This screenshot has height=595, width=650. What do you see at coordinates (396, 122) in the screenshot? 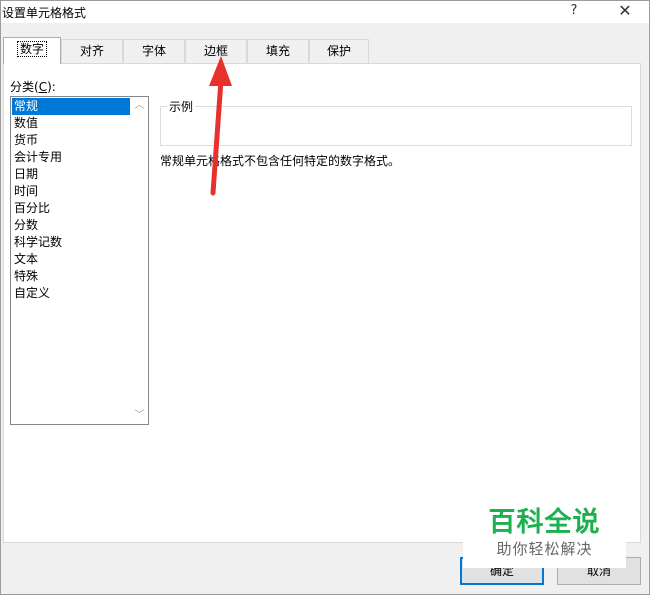
I see `sample-group: 示例` at bounding box center [396, 122].